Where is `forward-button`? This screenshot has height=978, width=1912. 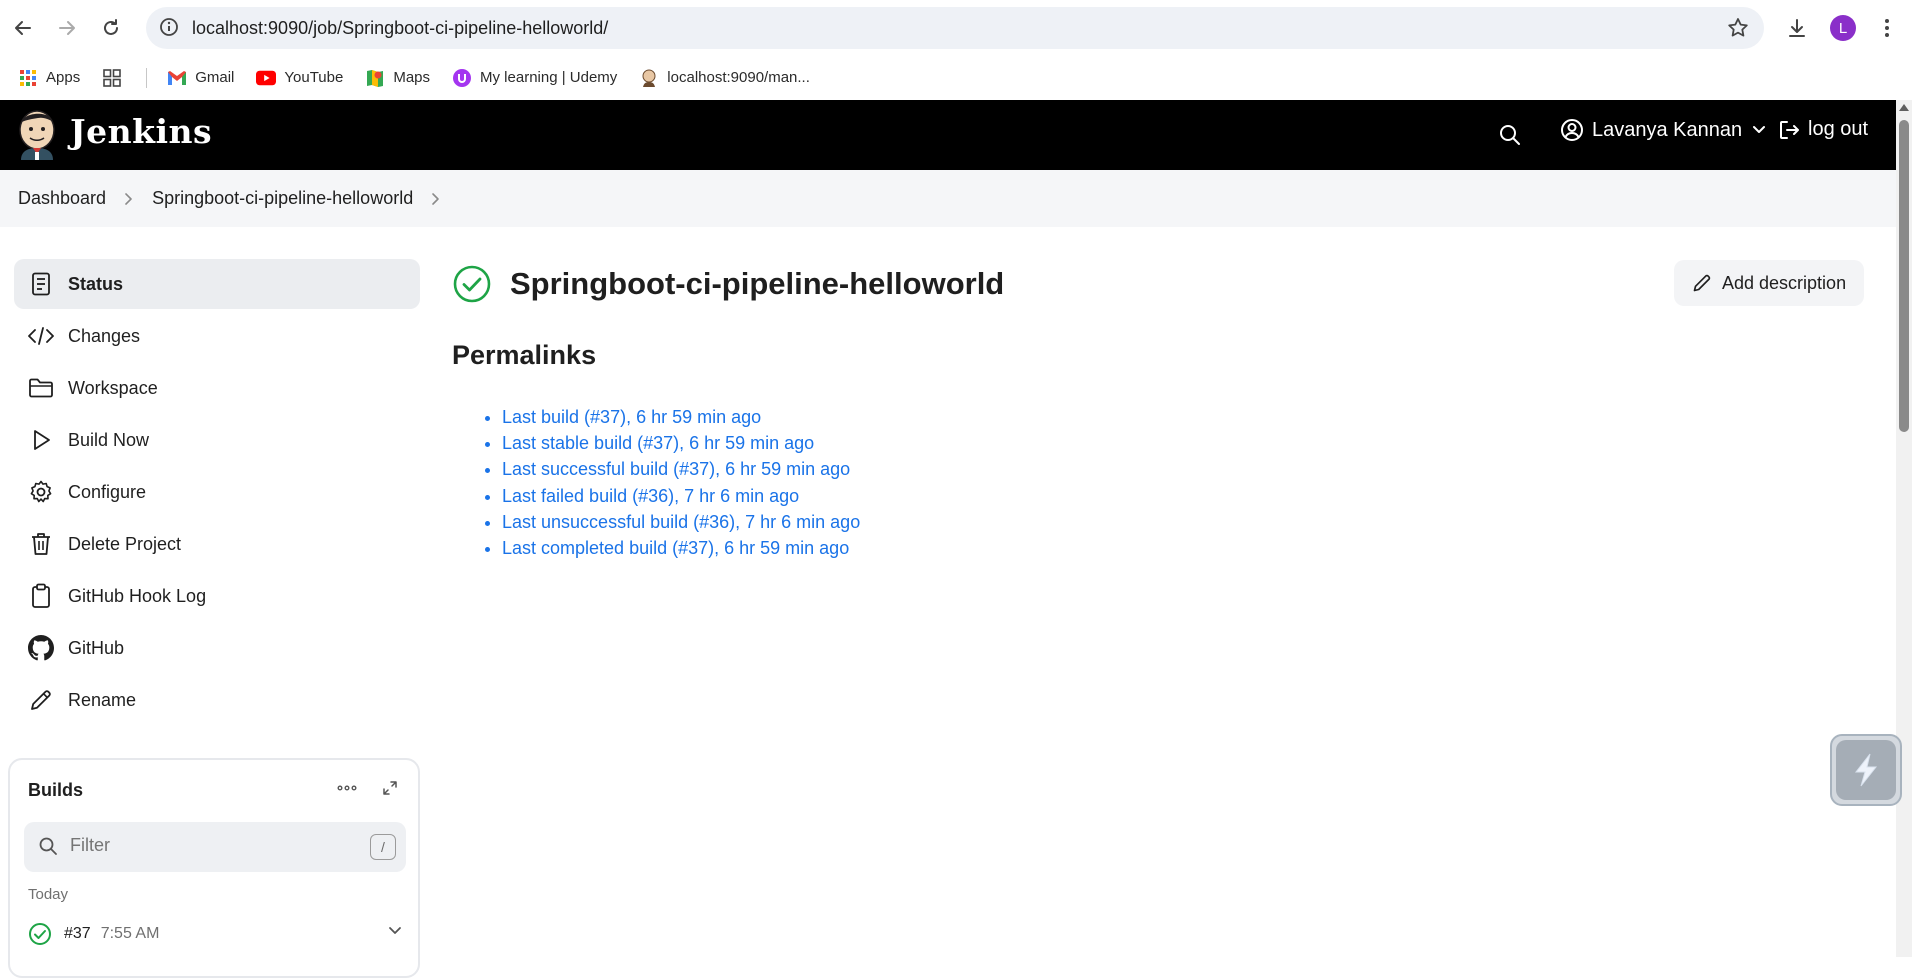
forward-button is located at coordinates (67, 28).